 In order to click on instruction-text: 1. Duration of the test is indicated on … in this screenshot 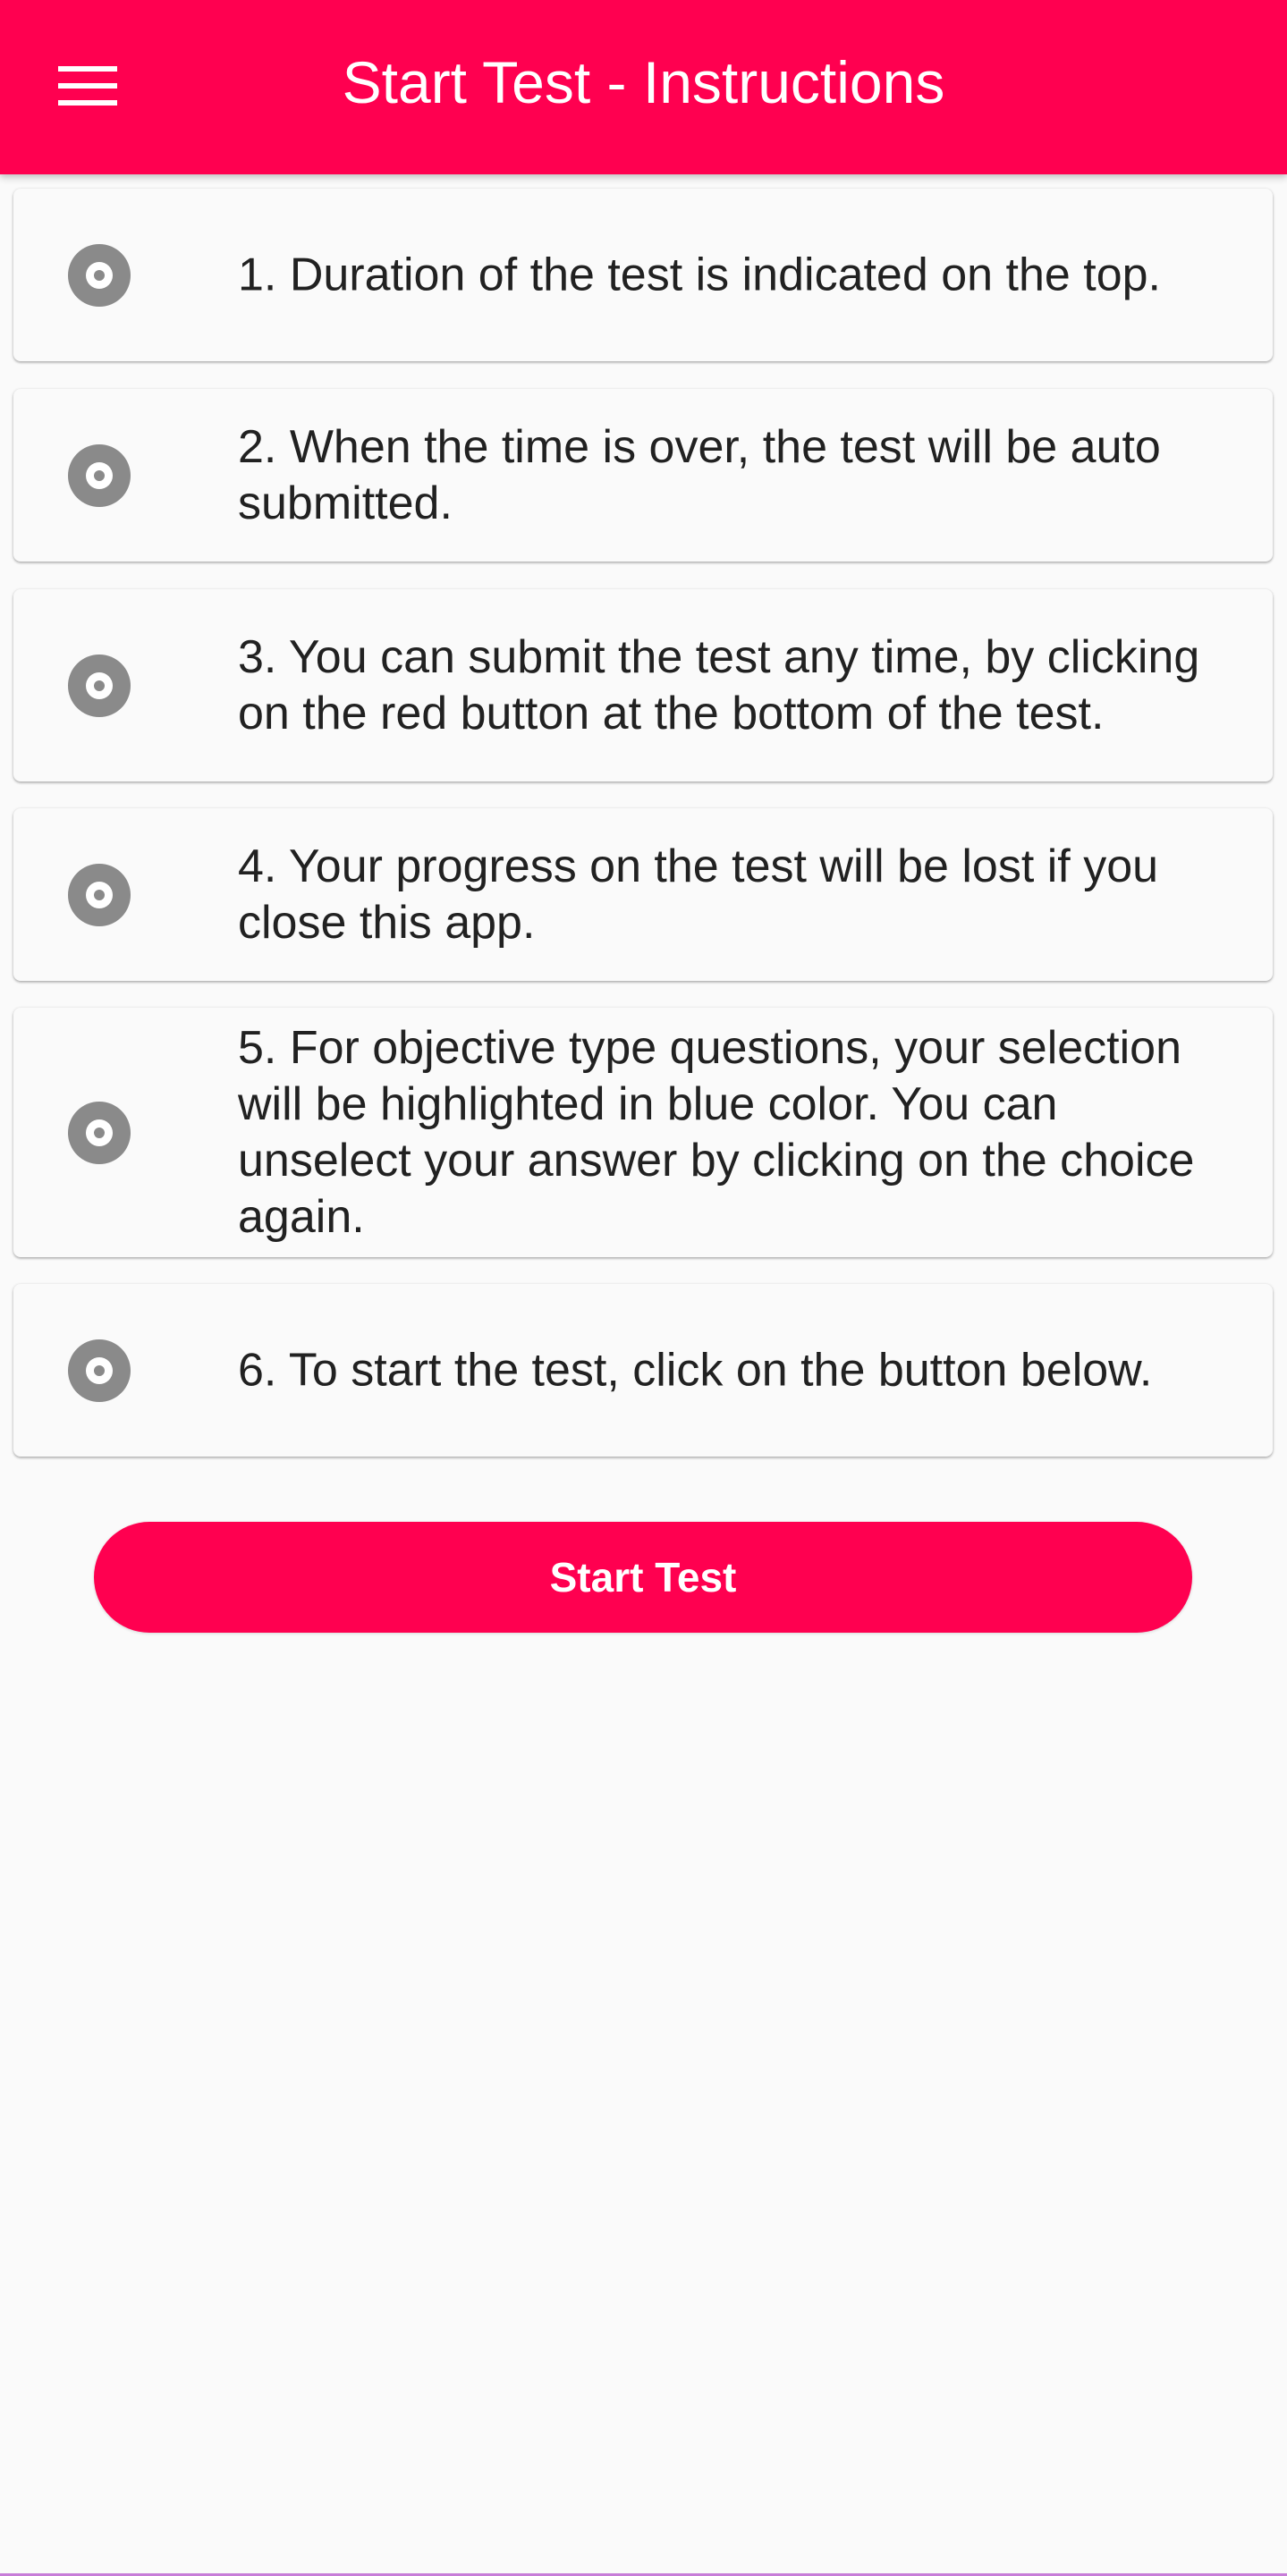, I will do `click(699, 274)`.